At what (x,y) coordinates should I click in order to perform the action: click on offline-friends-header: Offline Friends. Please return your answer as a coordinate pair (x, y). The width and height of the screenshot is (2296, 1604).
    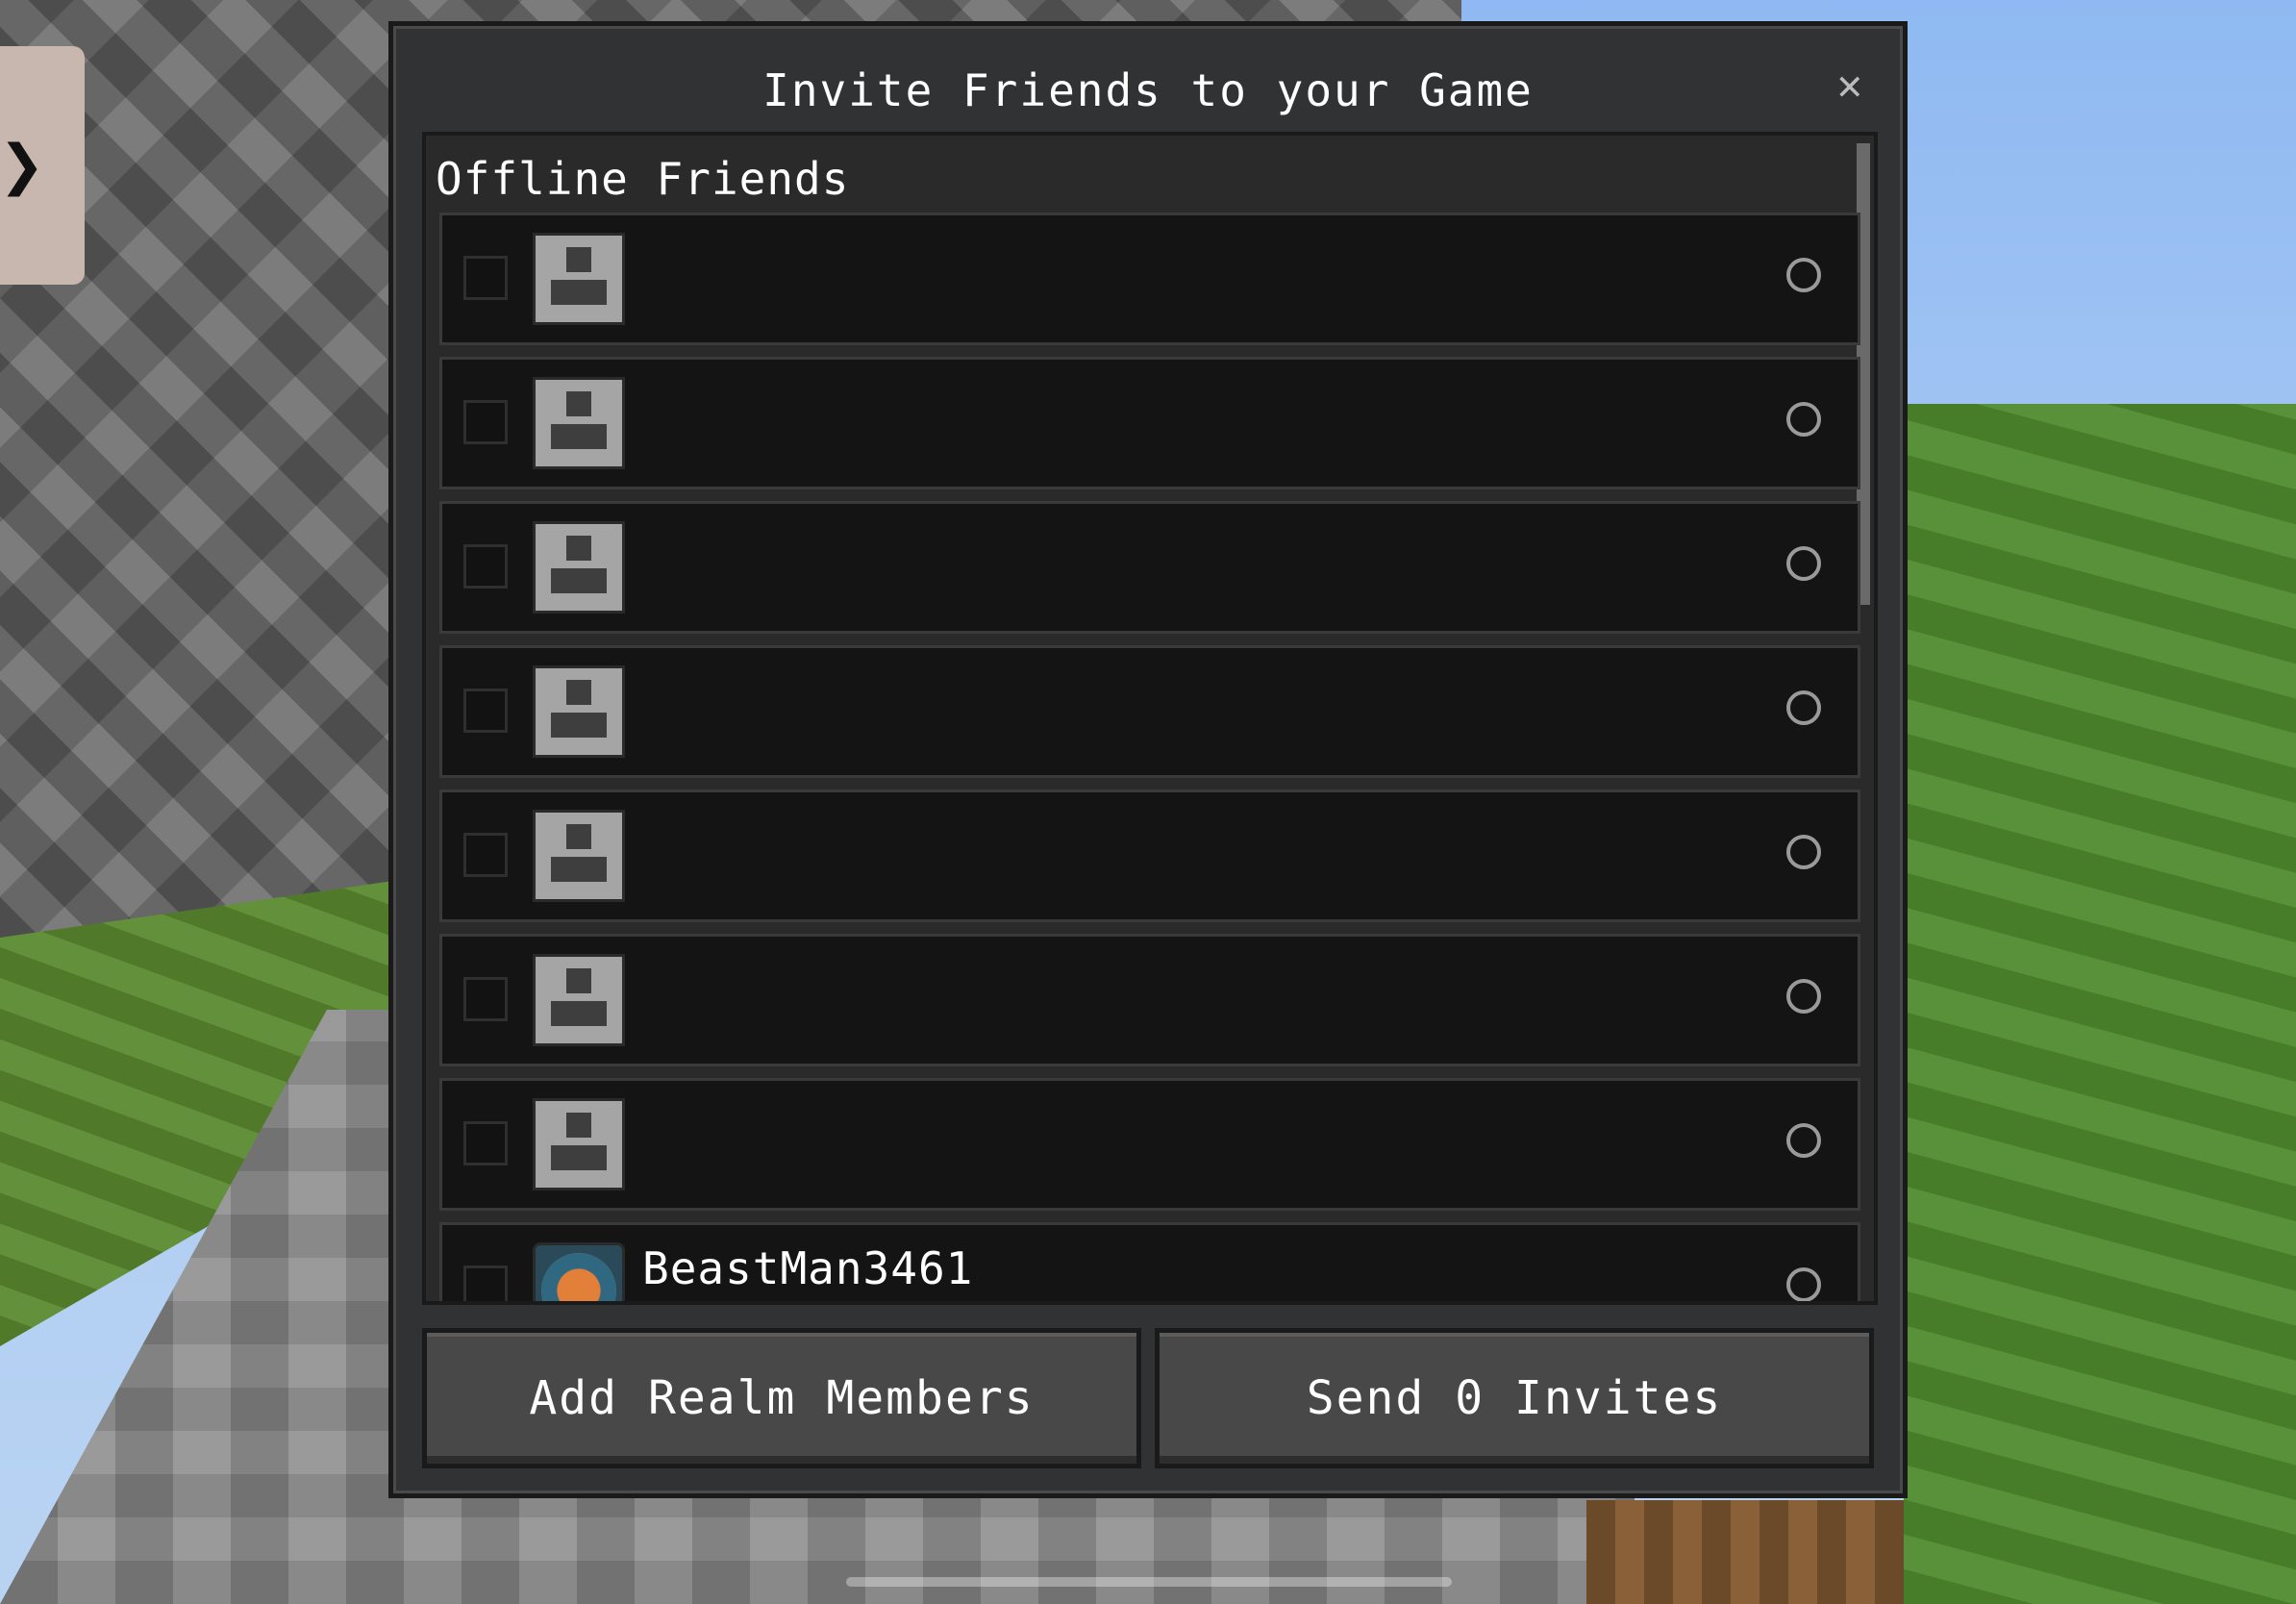
    Looking at the image, I should click on (643, 179).